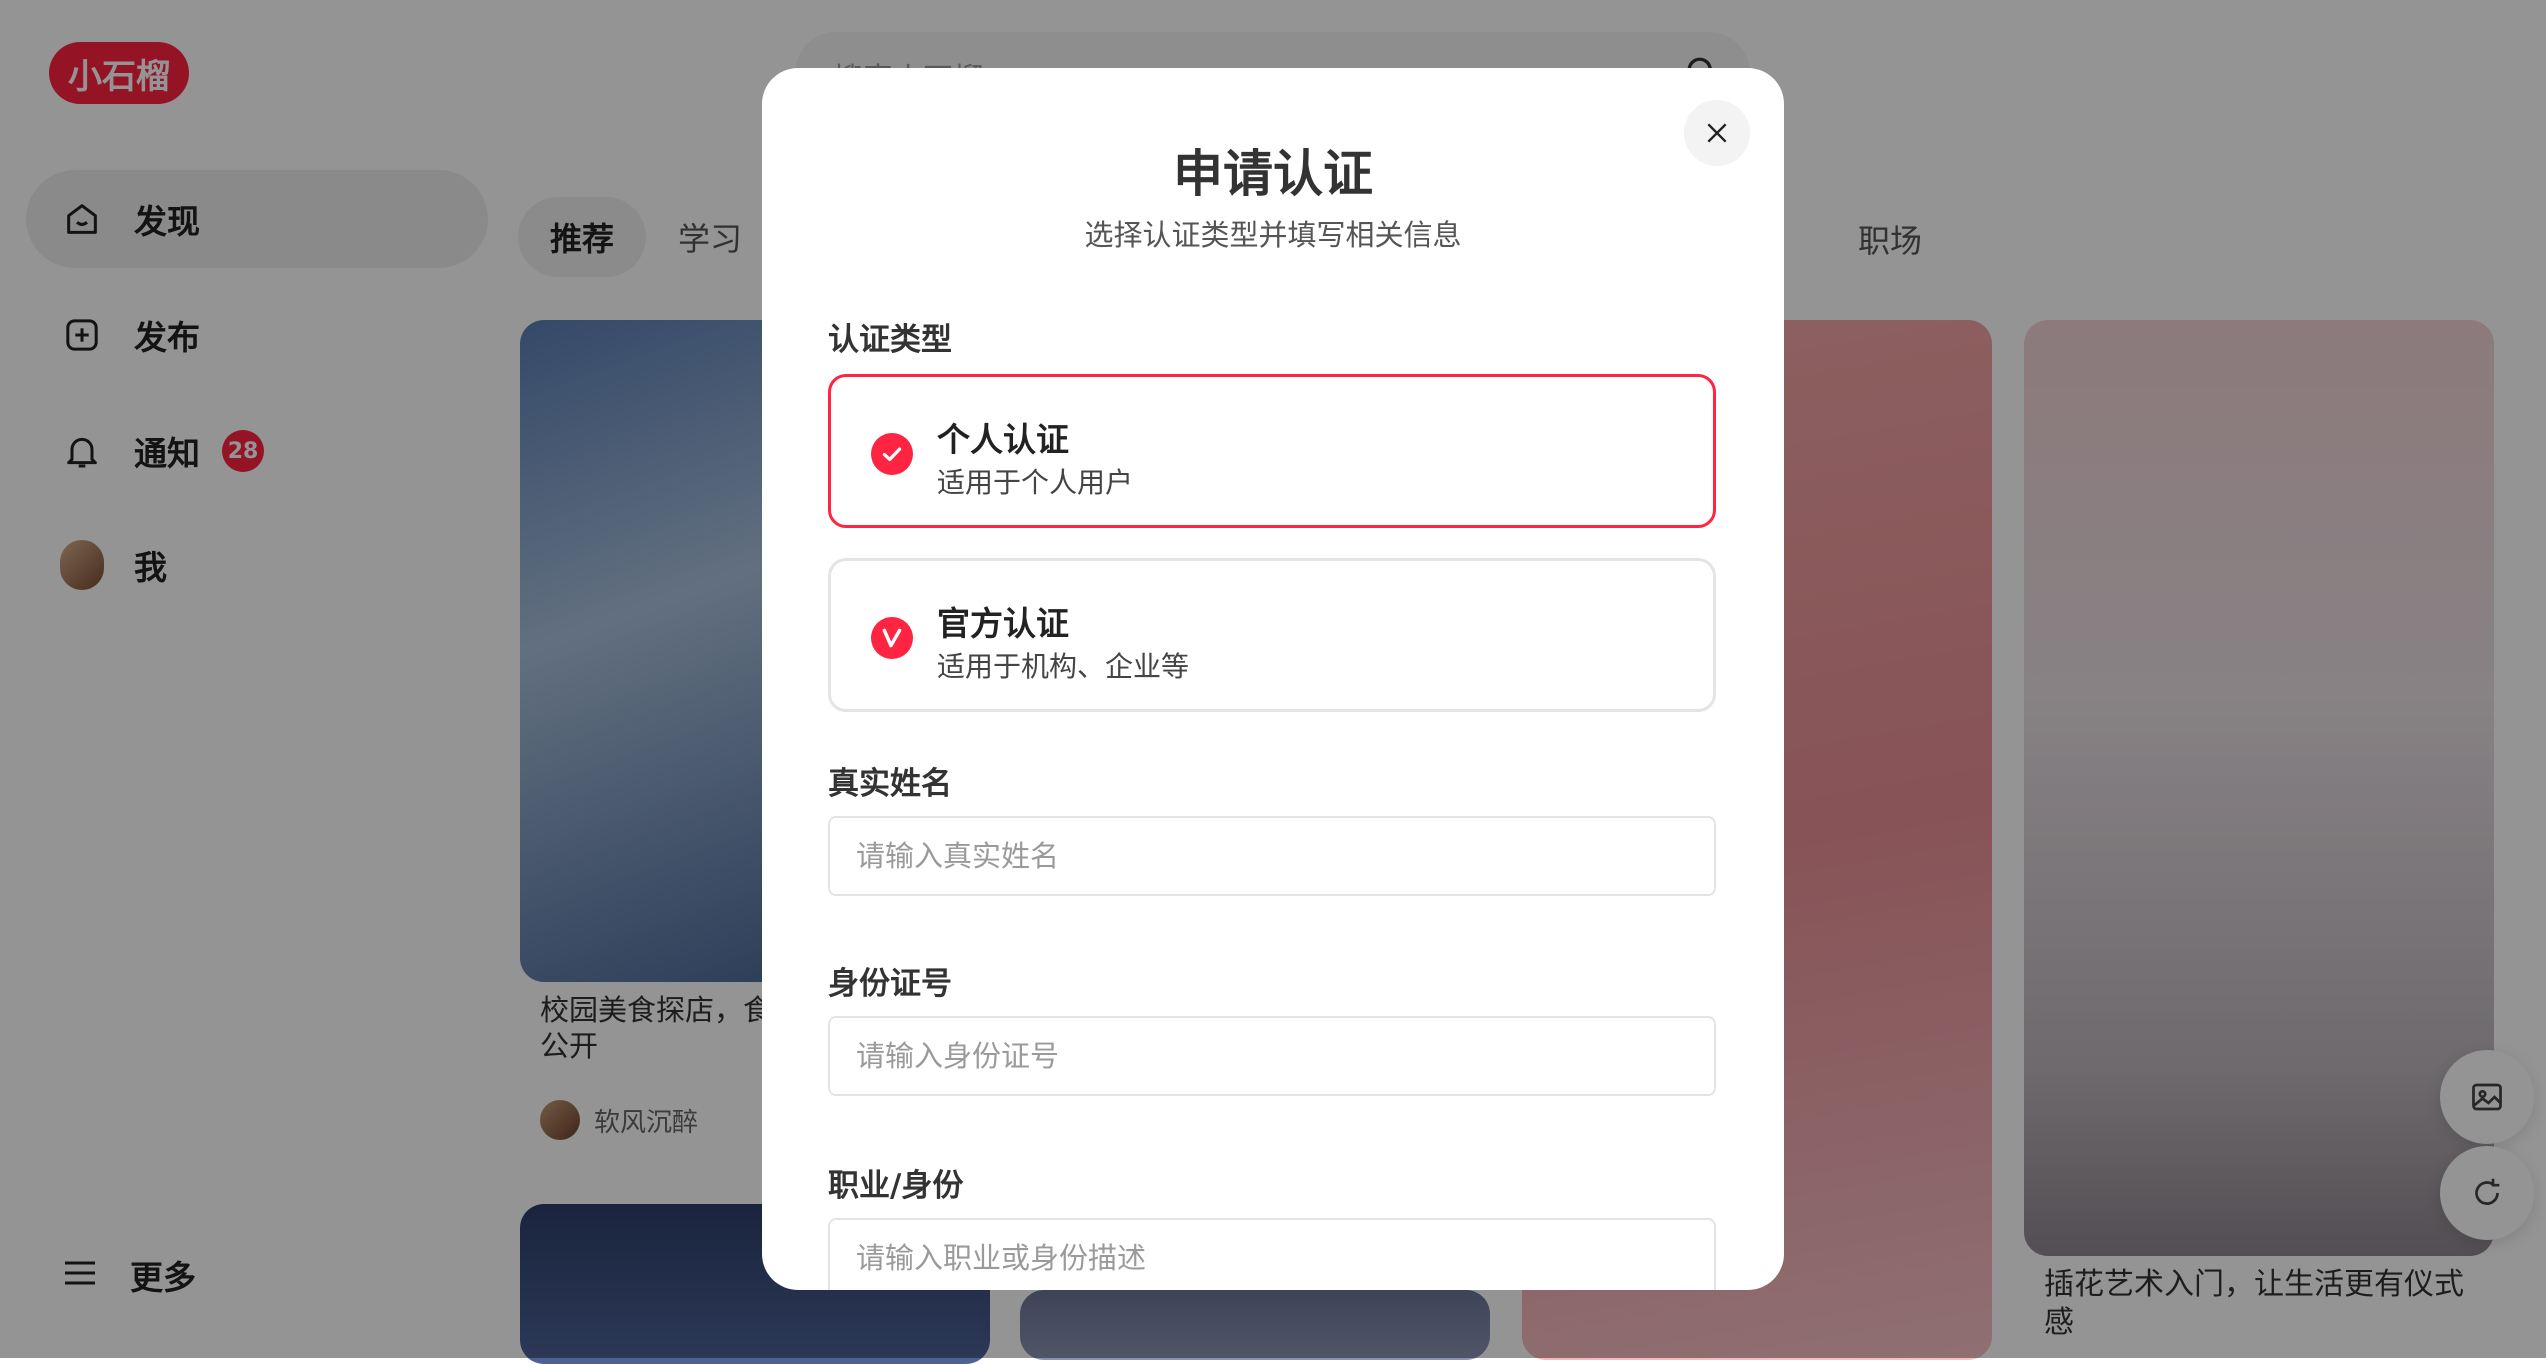 The width and height of the screenshot is (2546, 1364). I want to click on option-title: 官方认证, so click(1003, 623).